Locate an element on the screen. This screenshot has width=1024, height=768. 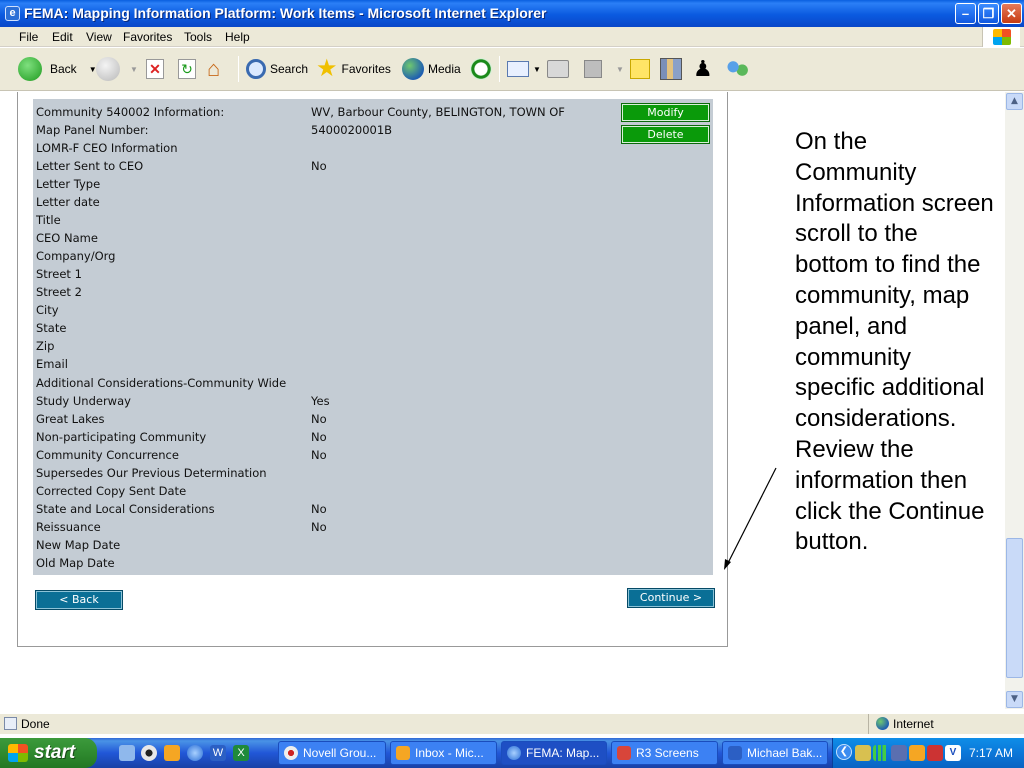
stop-icon: ✕ is located at coordinates (155, 69).